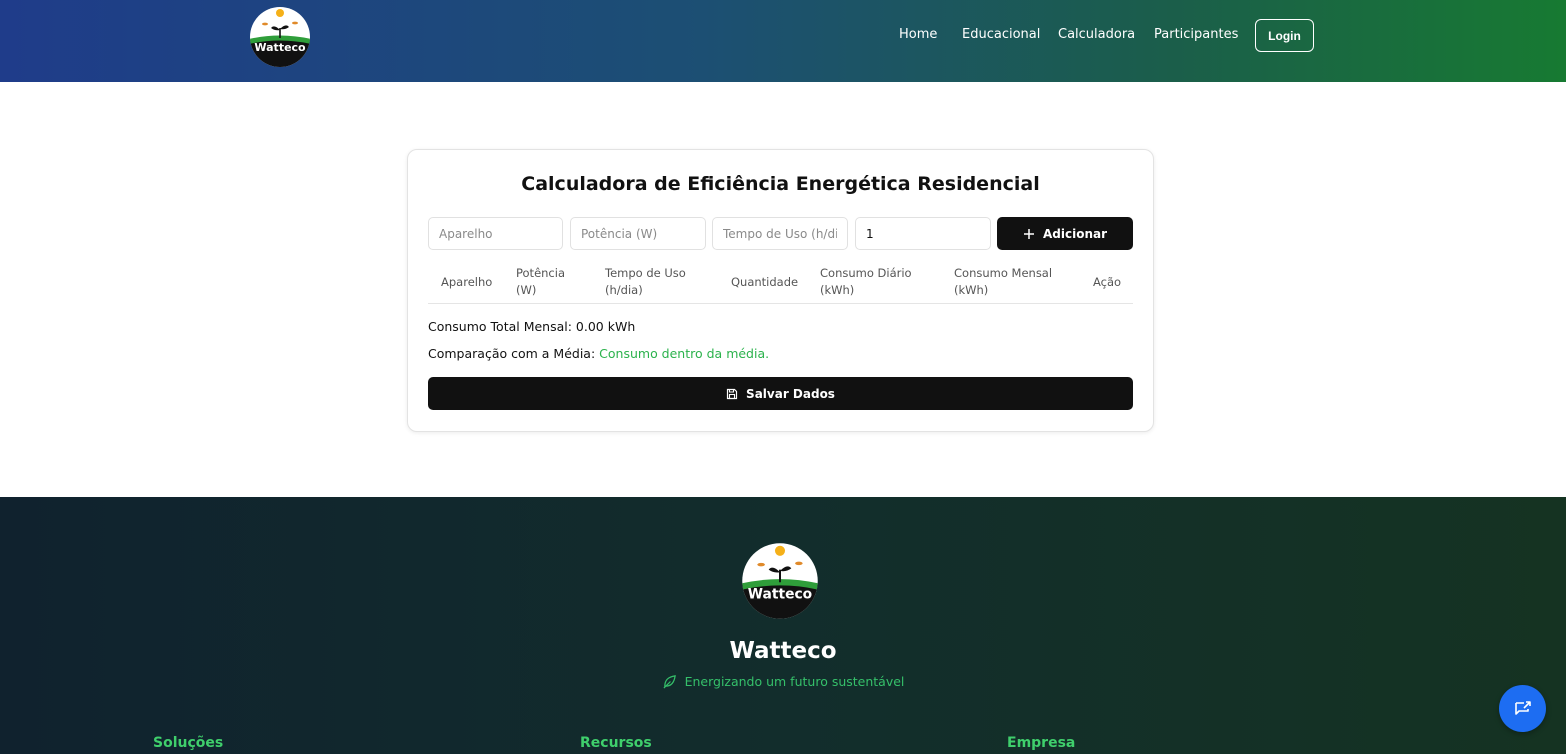  What do you see at coordinates (732, 394) in the screenshot?
I see `save-icon` at bounding box center [732, 394].